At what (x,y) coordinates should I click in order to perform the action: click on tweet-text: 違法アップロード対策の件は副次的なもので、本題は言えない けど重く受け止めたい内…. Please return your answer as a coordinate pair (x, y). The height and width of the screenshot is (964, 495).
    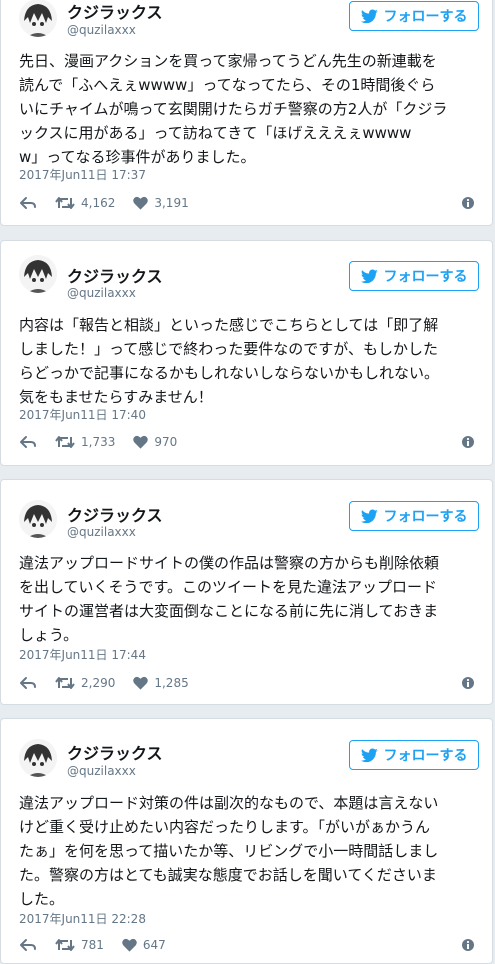
    Looking at the image, I should click on (229, 851).